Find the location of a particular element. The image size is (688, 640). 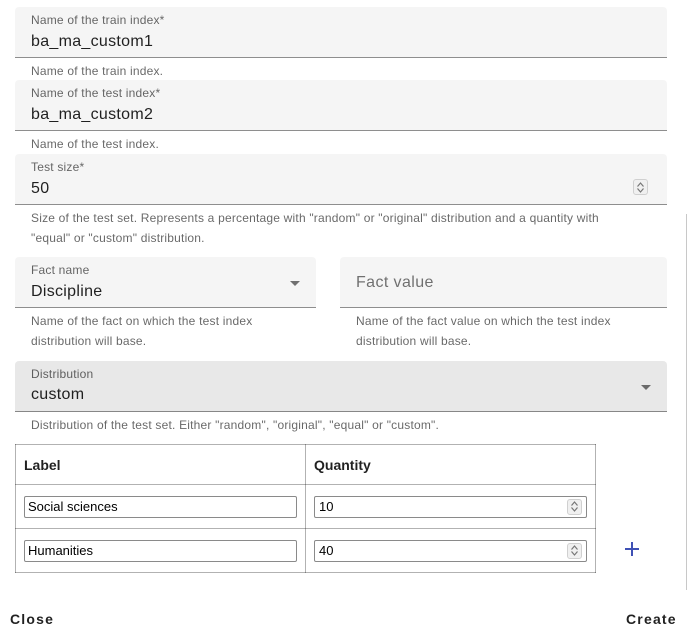

table-row: Social sciences 10 is located at coordinates (305, 506).